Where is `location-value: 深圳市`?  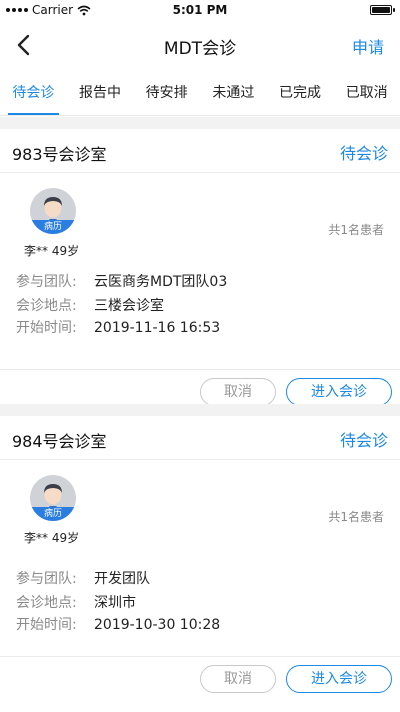
location-value: 深圳市 is located at coordinates (115, 603).